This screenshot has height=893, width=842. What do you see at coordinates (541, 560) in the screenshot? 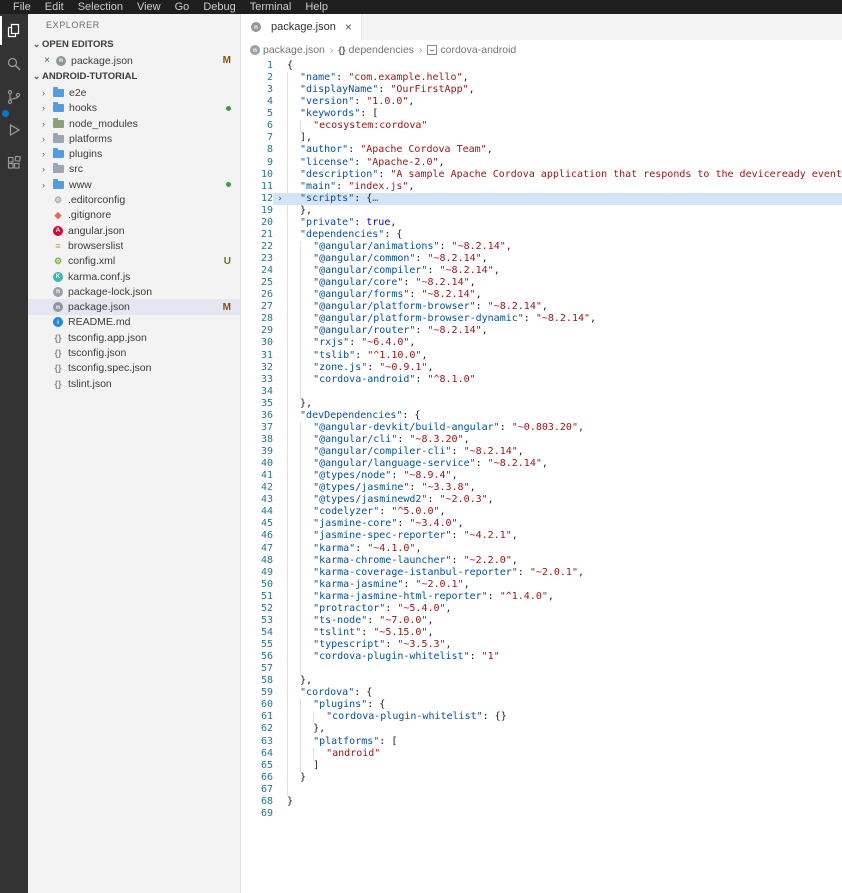
I see `code-line-48: 48 "karma-chrome-launcher": "~2.2.0",` at bounding box center [541, 560].